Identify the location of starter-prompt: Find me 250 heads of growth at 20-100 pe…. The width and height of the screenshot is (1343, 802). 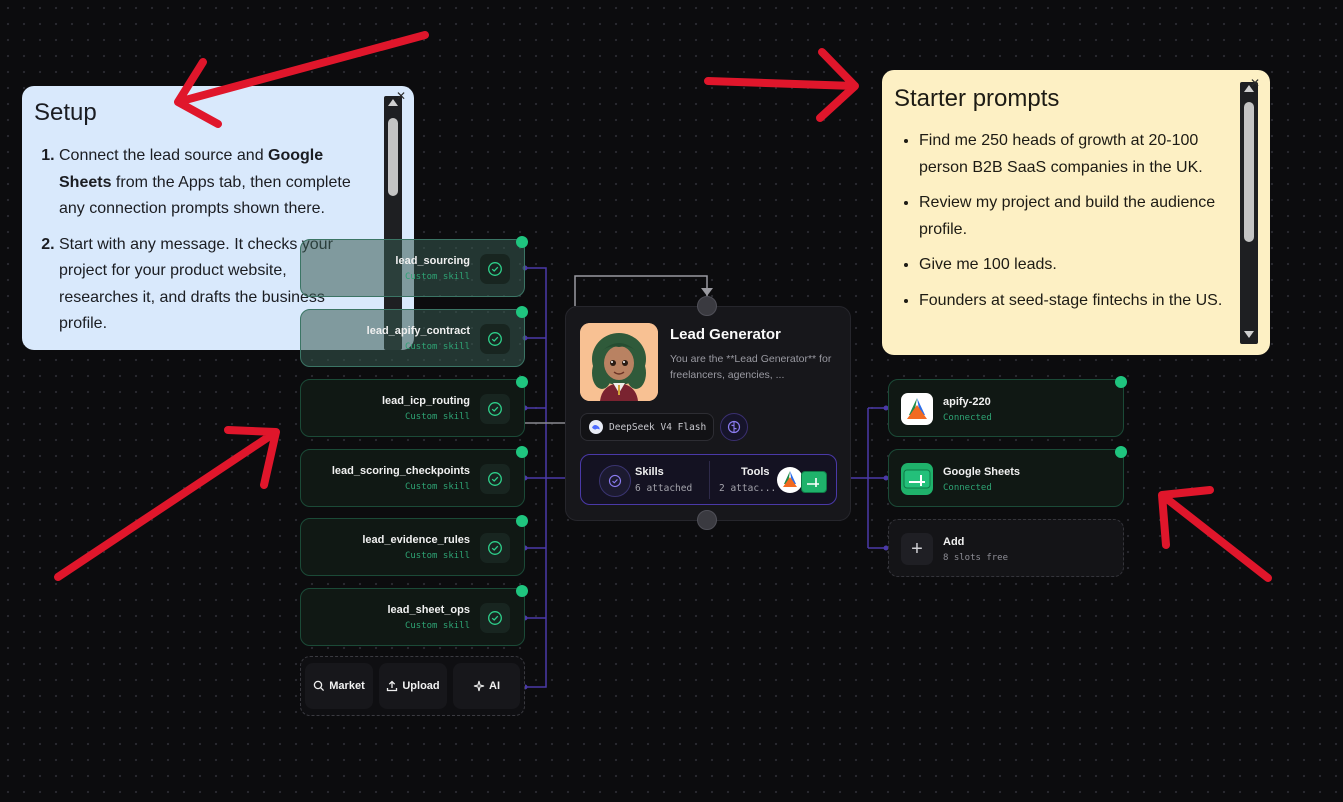
(1075, 154).